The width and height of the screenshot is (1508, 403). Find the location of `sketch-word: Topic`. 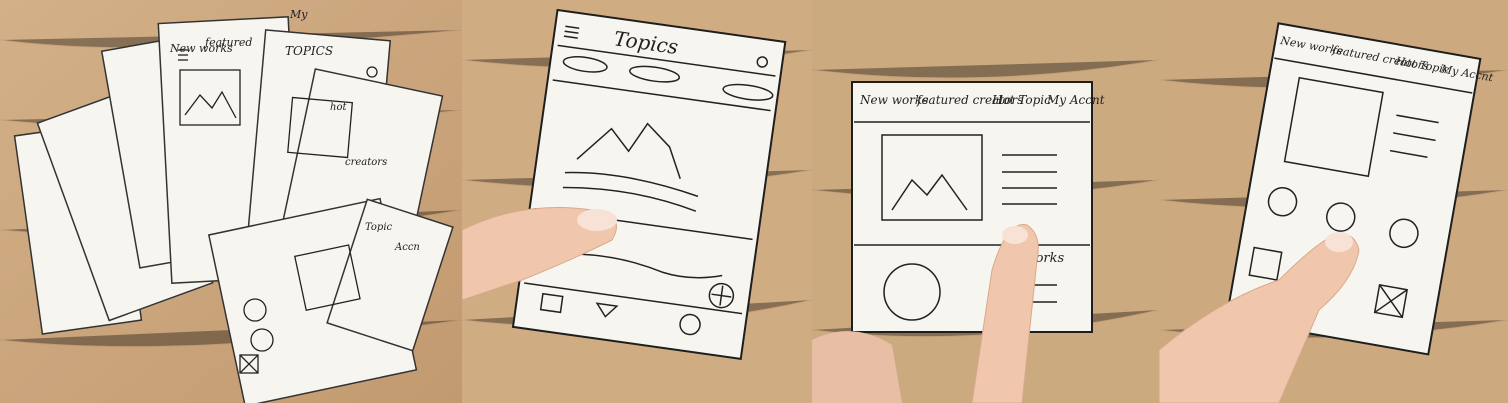

sketch-word: Topic is located at coordinates (379, 227).